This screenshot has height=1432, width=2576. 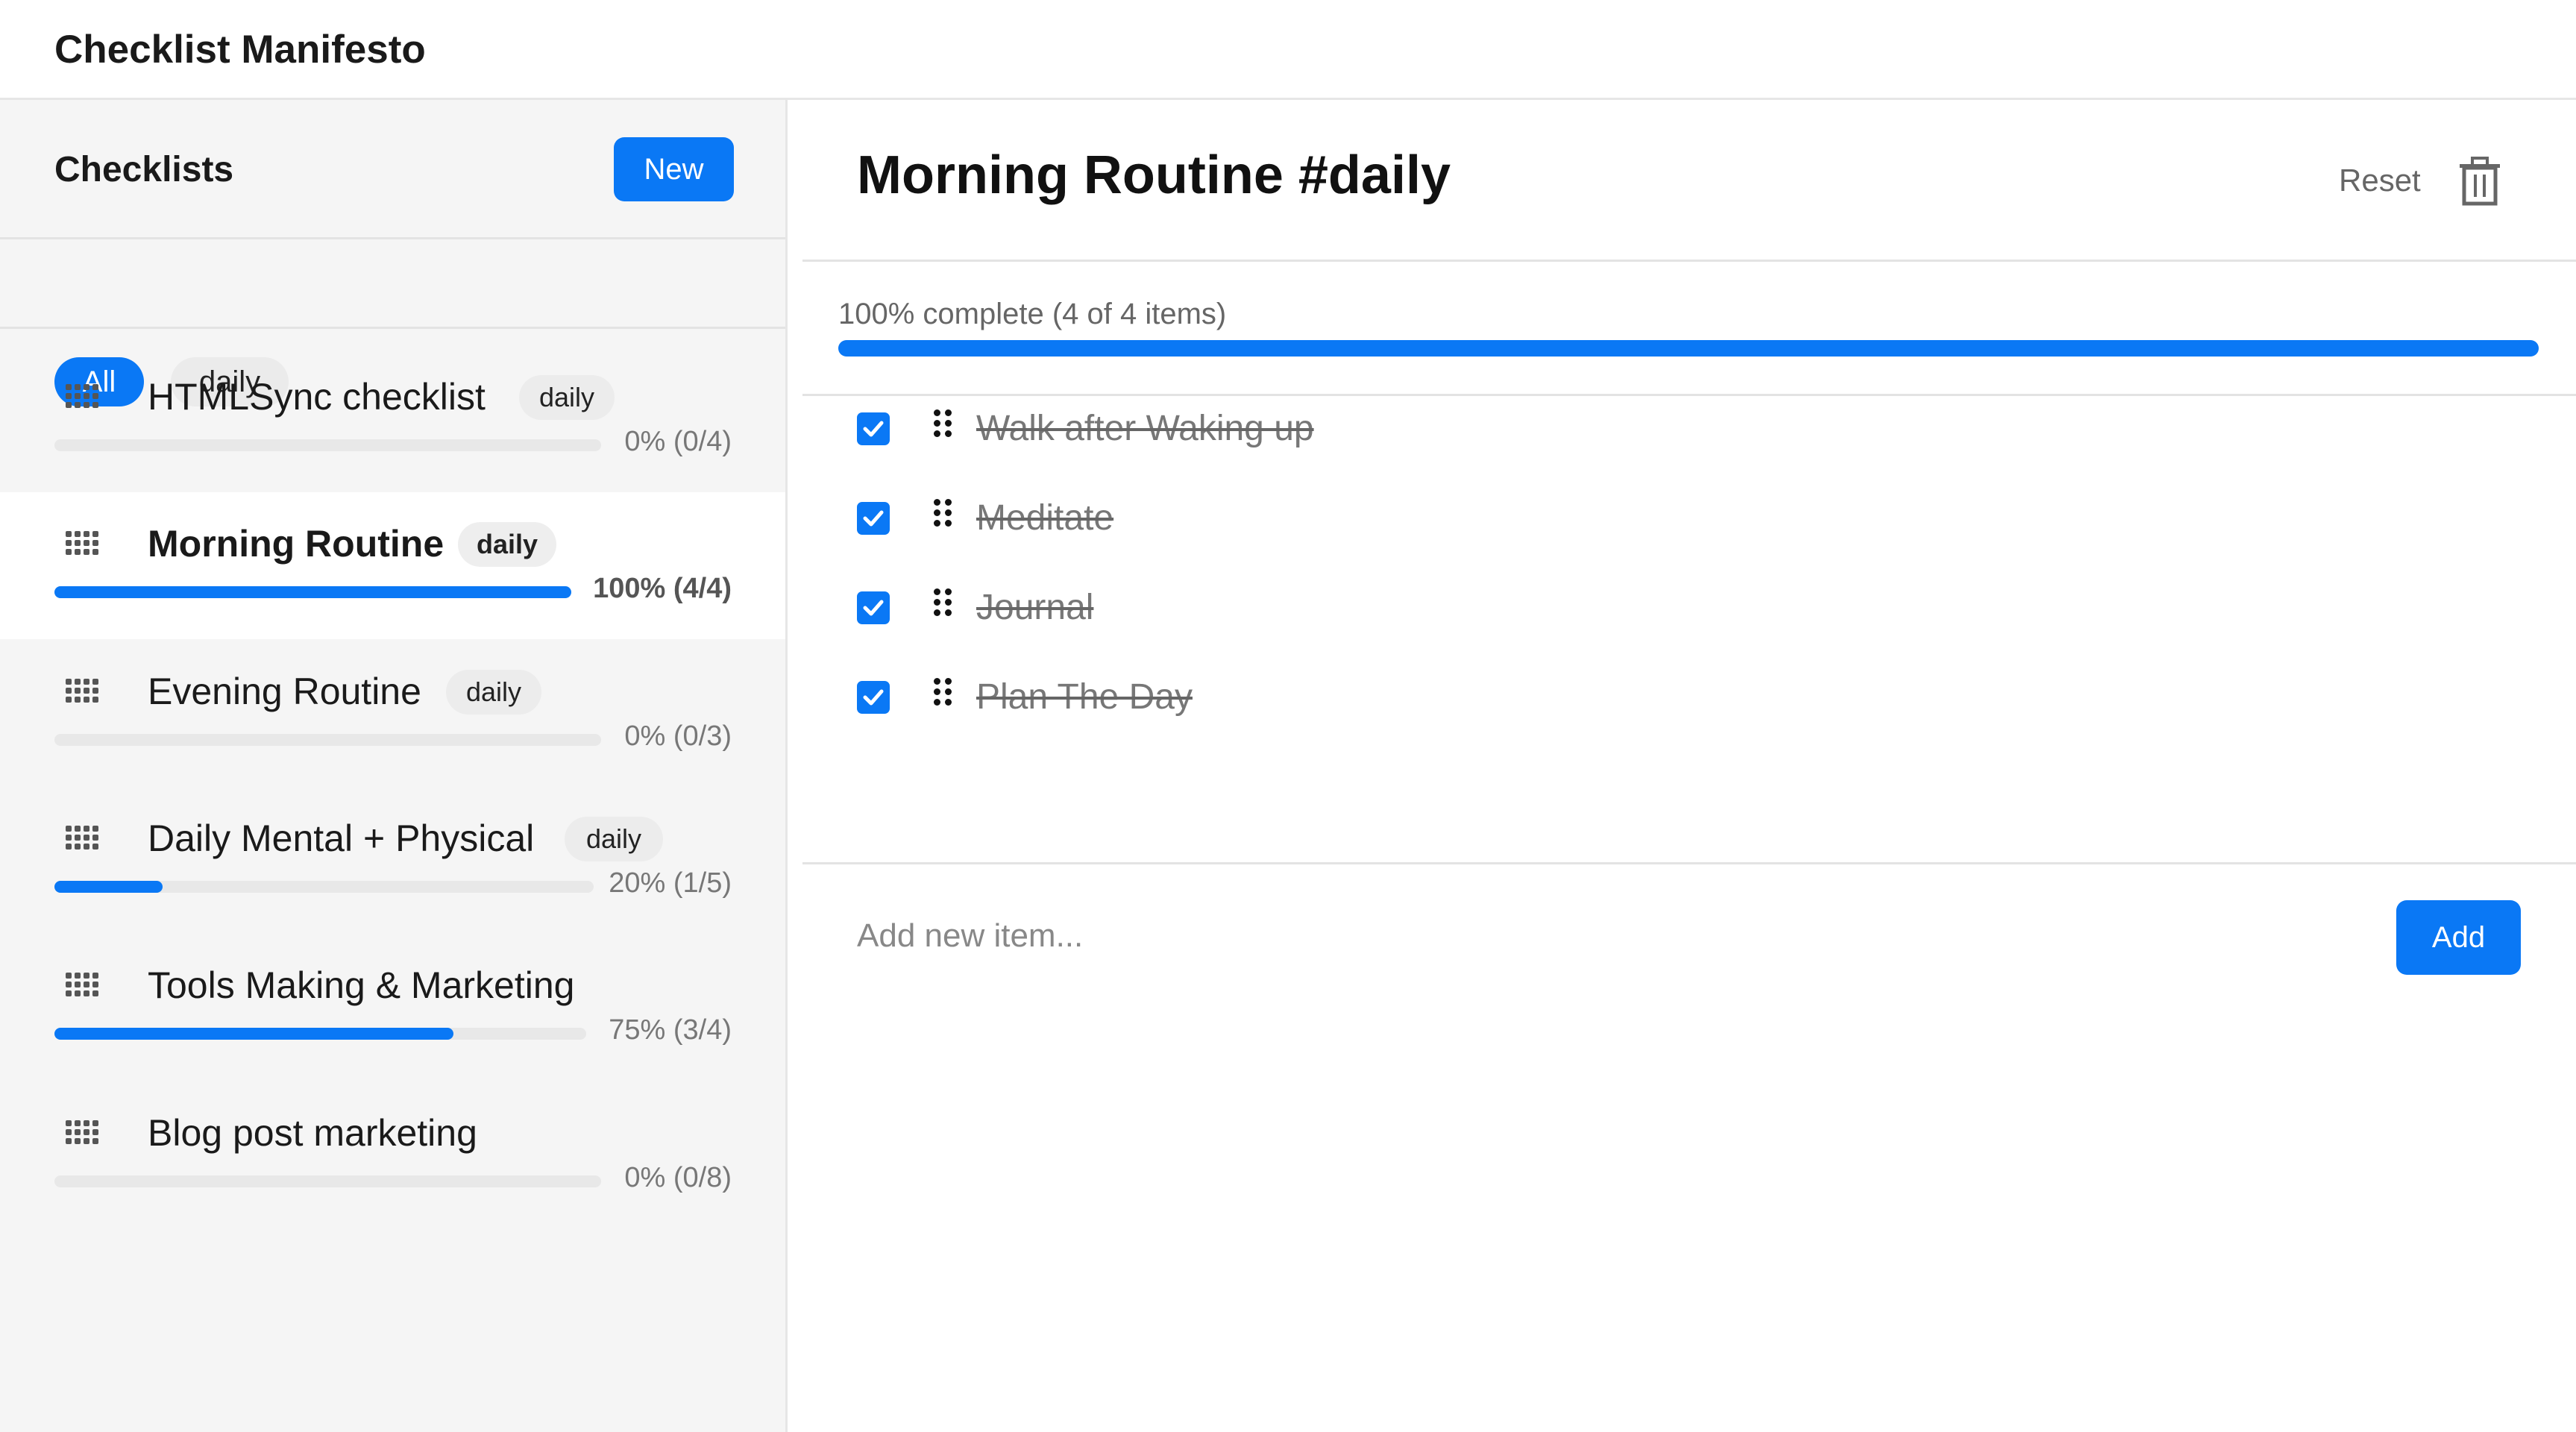 I want to click on checklist-item: Morning Routine daily 100% (4/4), so click(x=393, y=565).